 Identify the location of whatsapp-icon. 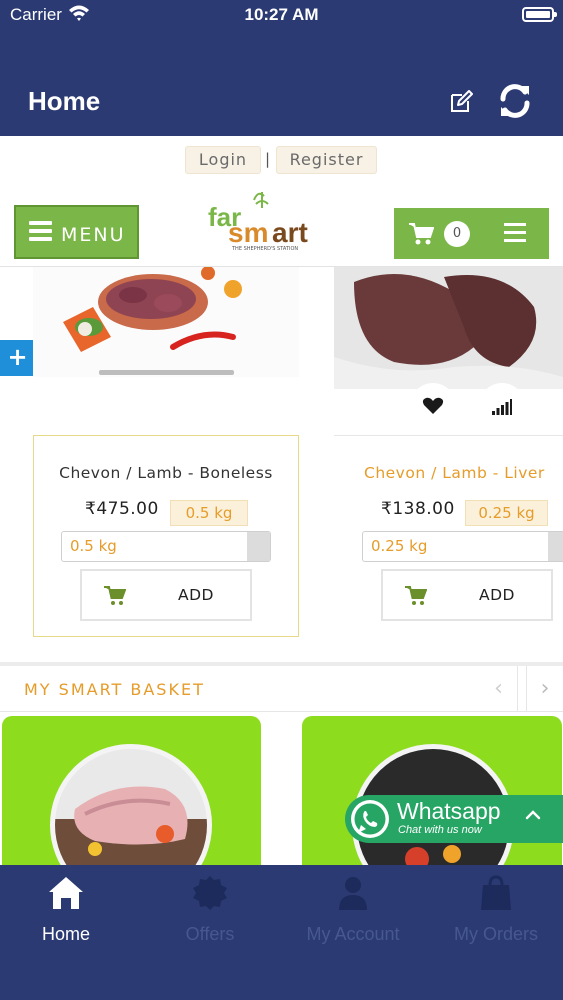
(370, 819).